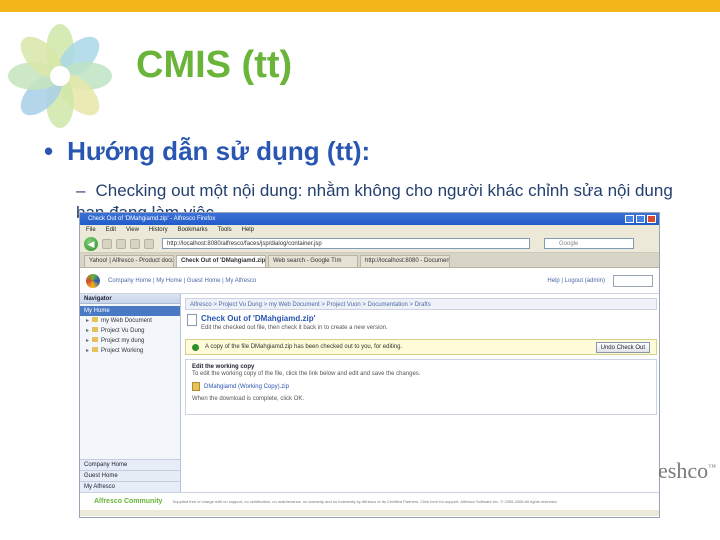 The image size is (720, 540). I want to click on tree-item: ▸ Project Working, so click(130, 351).